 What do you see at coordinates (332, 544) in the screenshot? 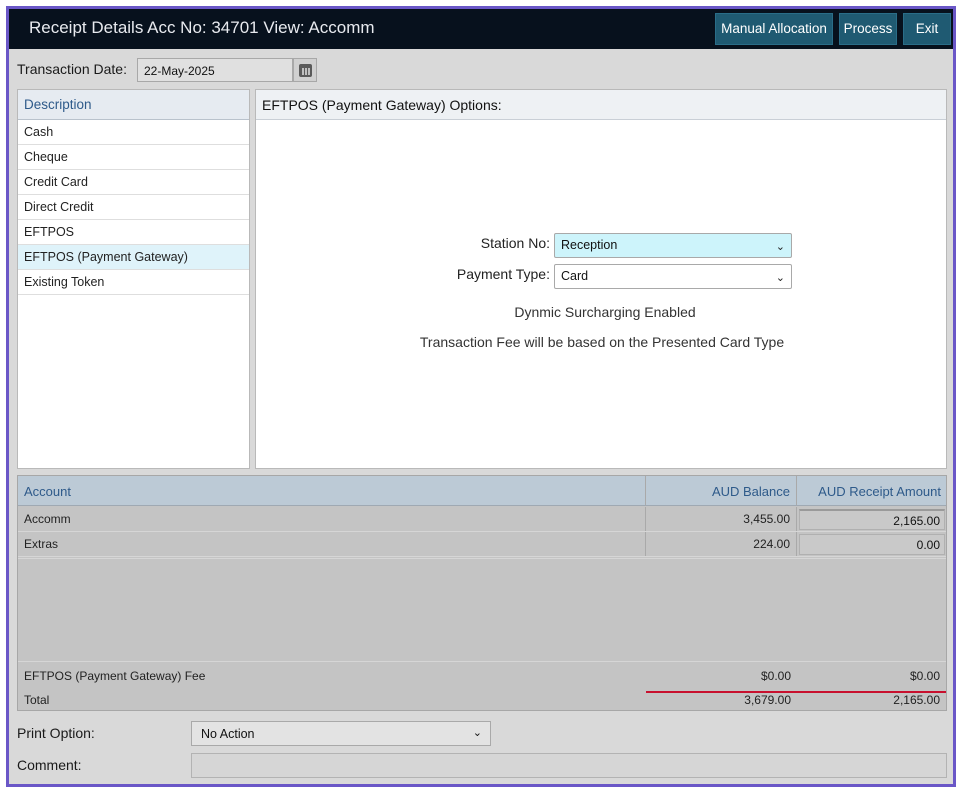
I see `account-name: Extras` at bounding box center [332, 544].